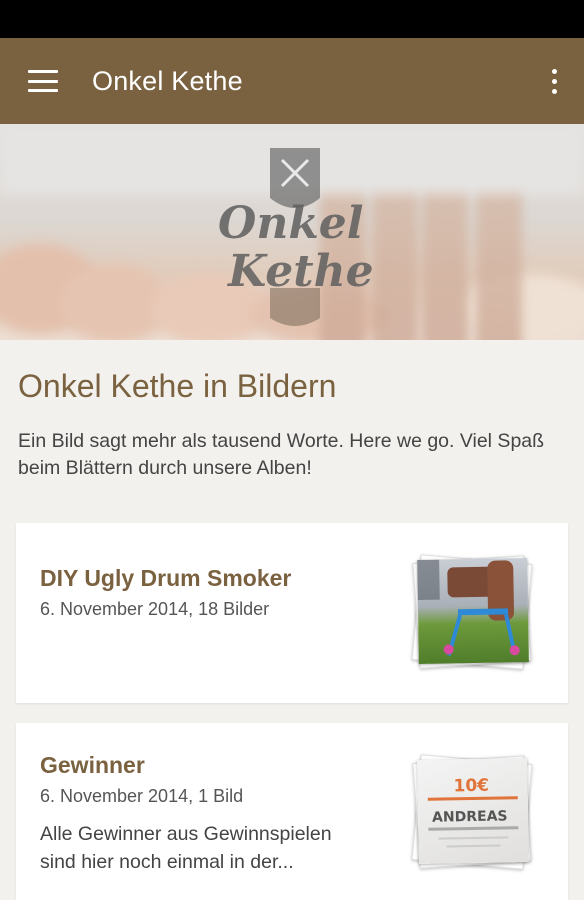  I want to click on album-title: Gewinner, so click(92, 765).